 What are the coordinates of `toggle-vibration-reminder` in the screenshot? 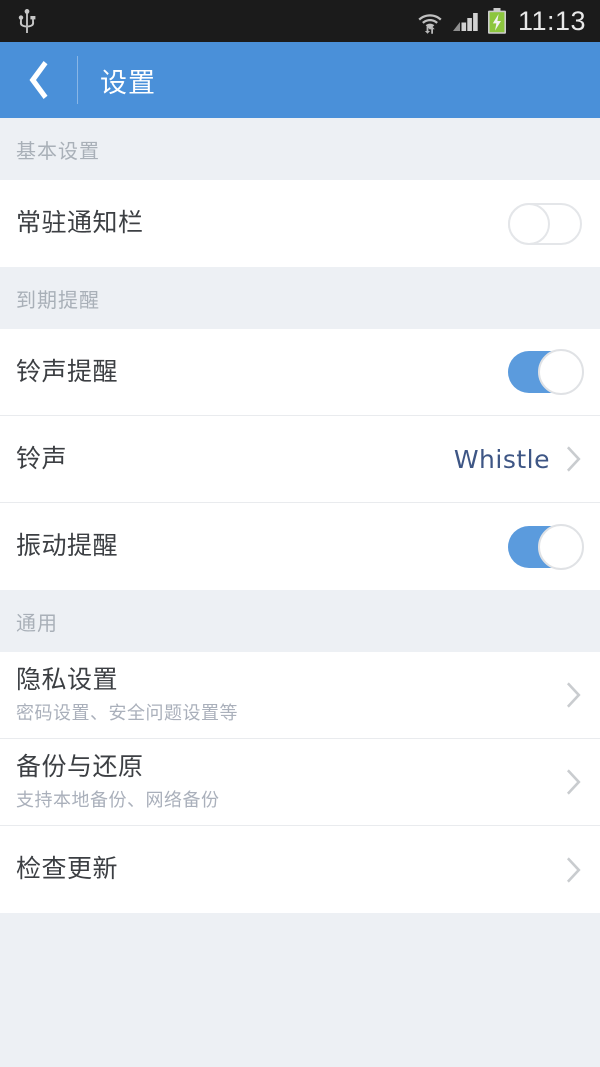 It's located at (546, 546).